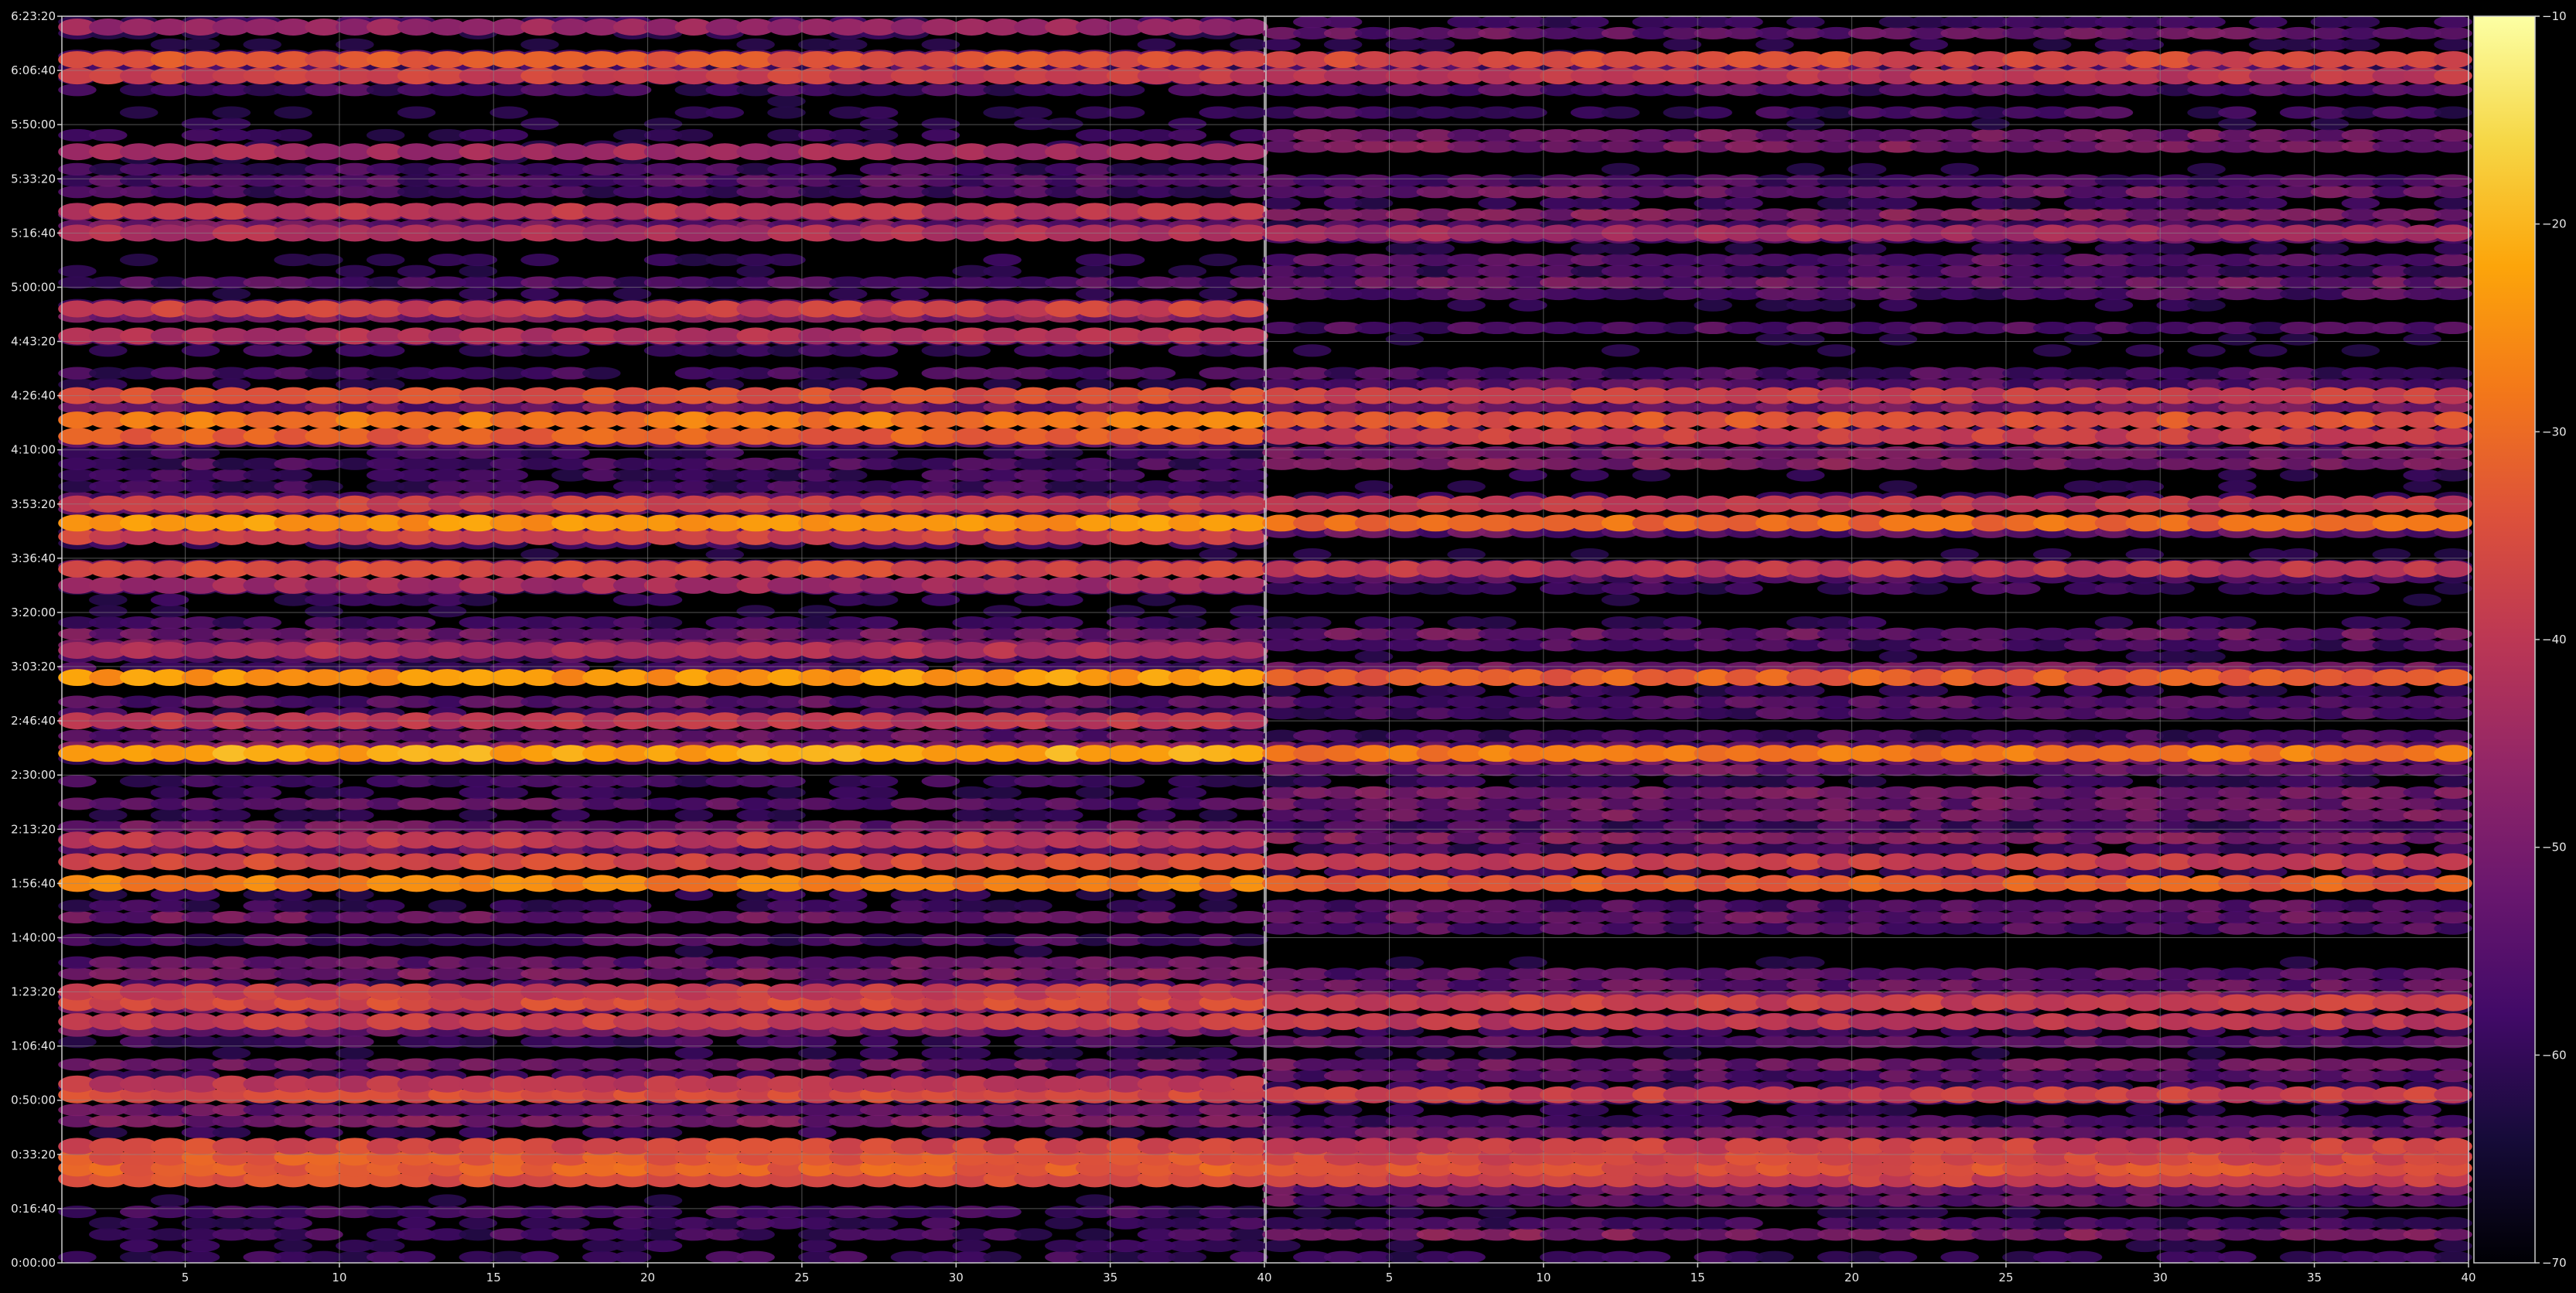  What do you see at coordinates (1264, 1277) in the screenshot?
I see `x-tick-label: 40` at bounding box center [1264, 1277].